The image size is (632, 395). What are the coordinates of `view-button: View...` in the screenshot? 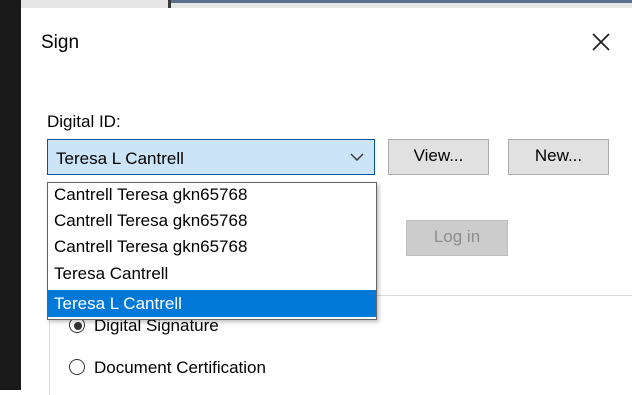 It's located at (438, 157).